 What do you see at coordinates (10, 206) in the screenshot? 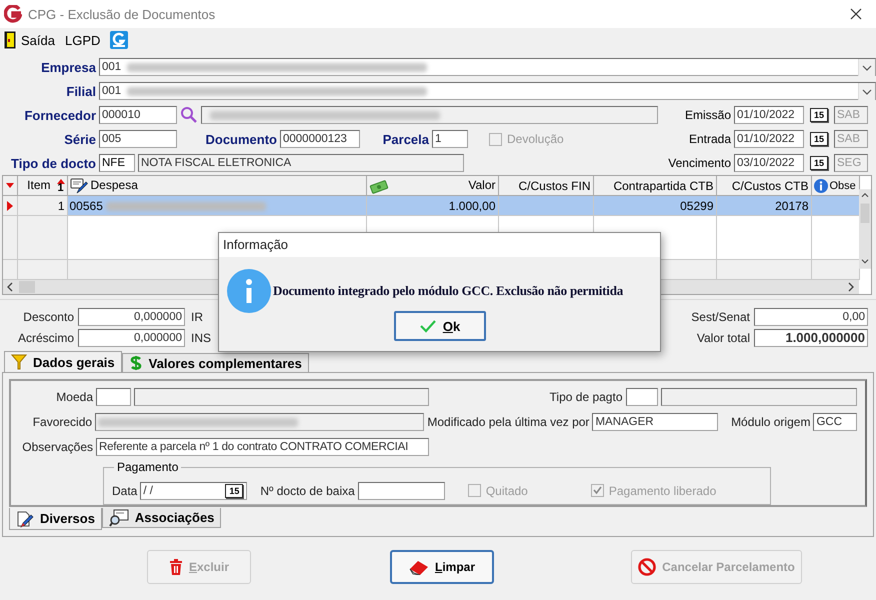
I see `row-pointer-icon` at bounding box center [10, 206].